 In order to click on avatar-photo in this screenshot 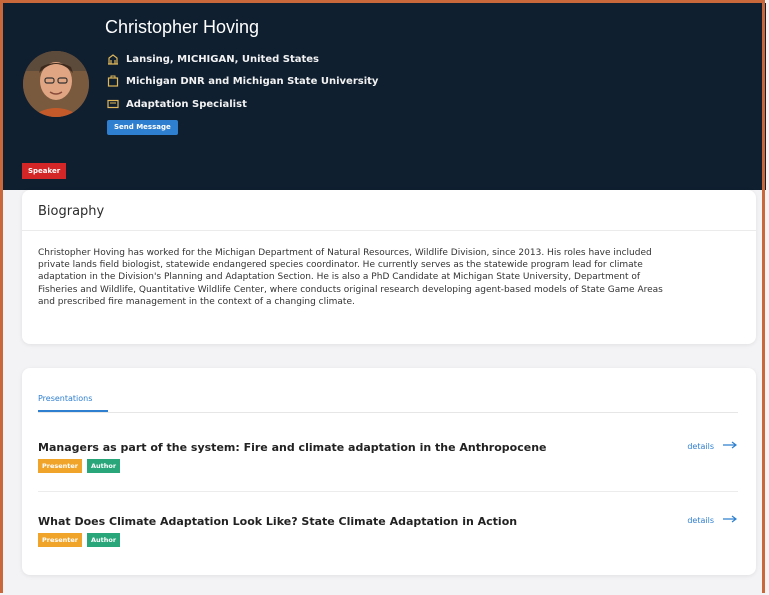, I will do `click(56, 84)`.